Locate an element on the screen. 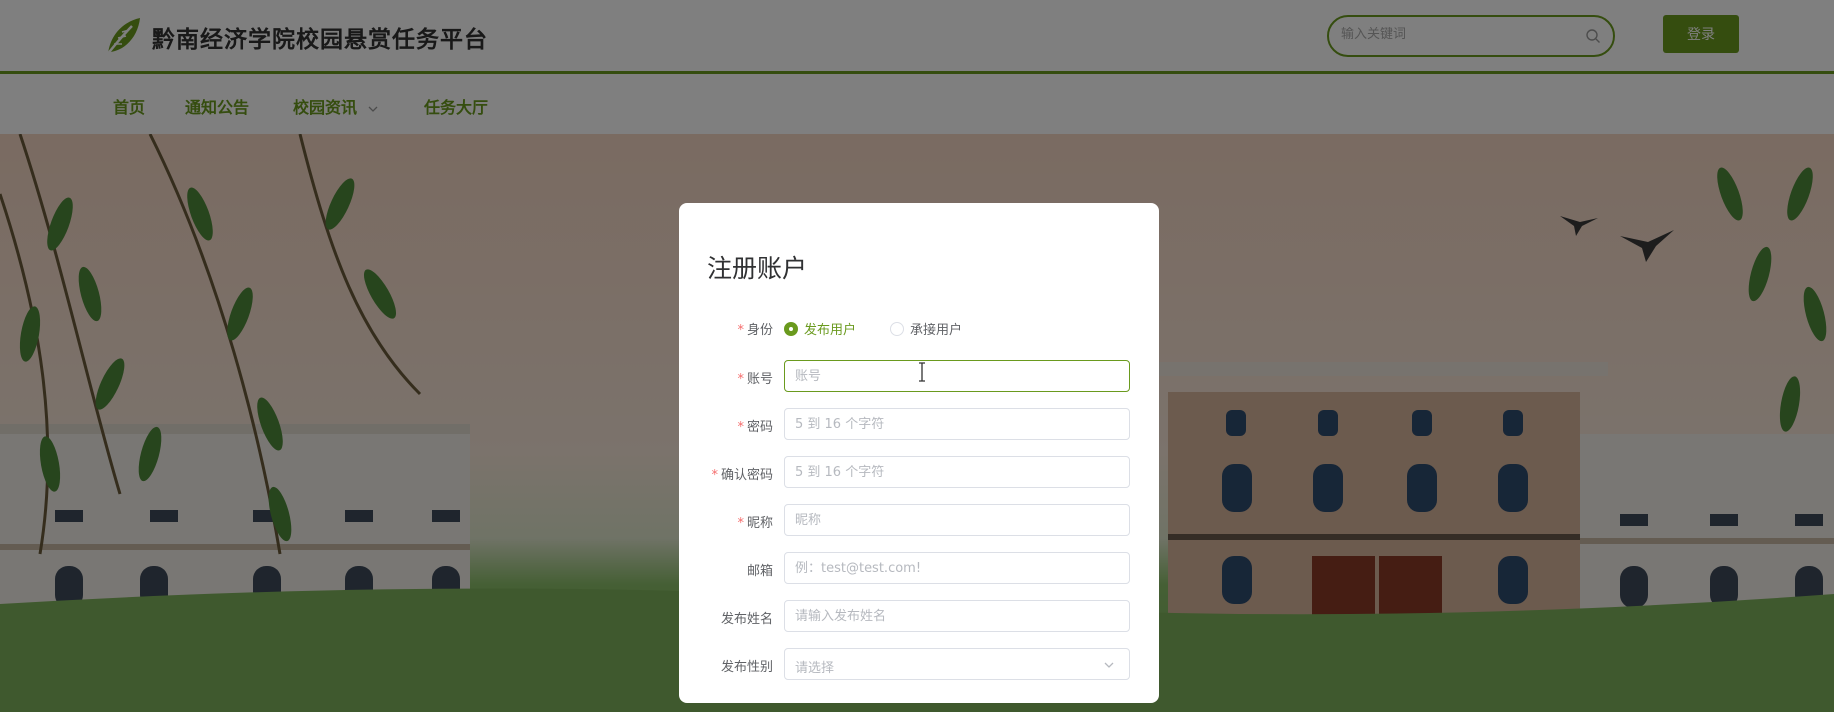  identity-label: * 身份 is located at coordinates (755, 330).